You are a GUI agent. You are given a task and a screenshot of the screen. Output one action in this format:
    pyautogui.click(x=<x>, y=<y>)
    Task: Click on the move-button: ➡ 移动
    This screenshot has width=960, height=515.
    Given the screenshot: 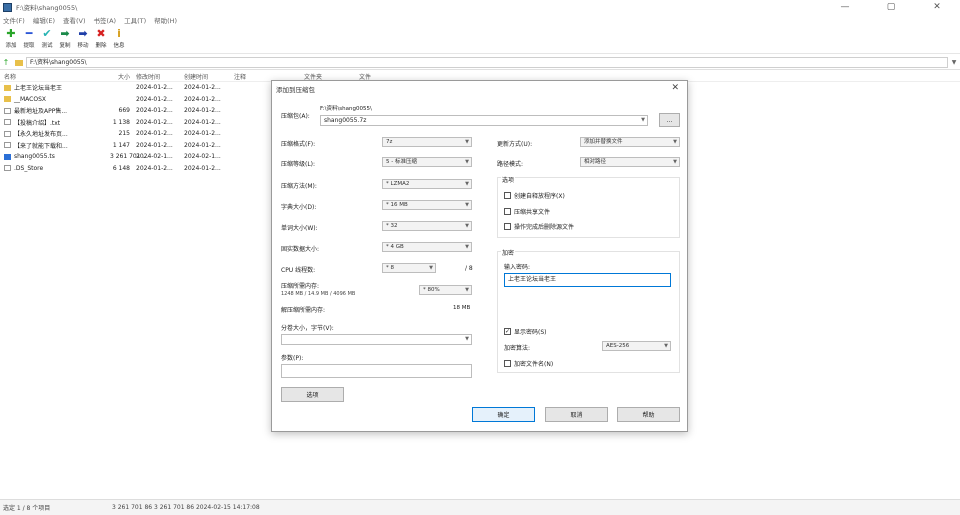 What is the action you would take?
    pyautogui.click(x=83, y=40)
    